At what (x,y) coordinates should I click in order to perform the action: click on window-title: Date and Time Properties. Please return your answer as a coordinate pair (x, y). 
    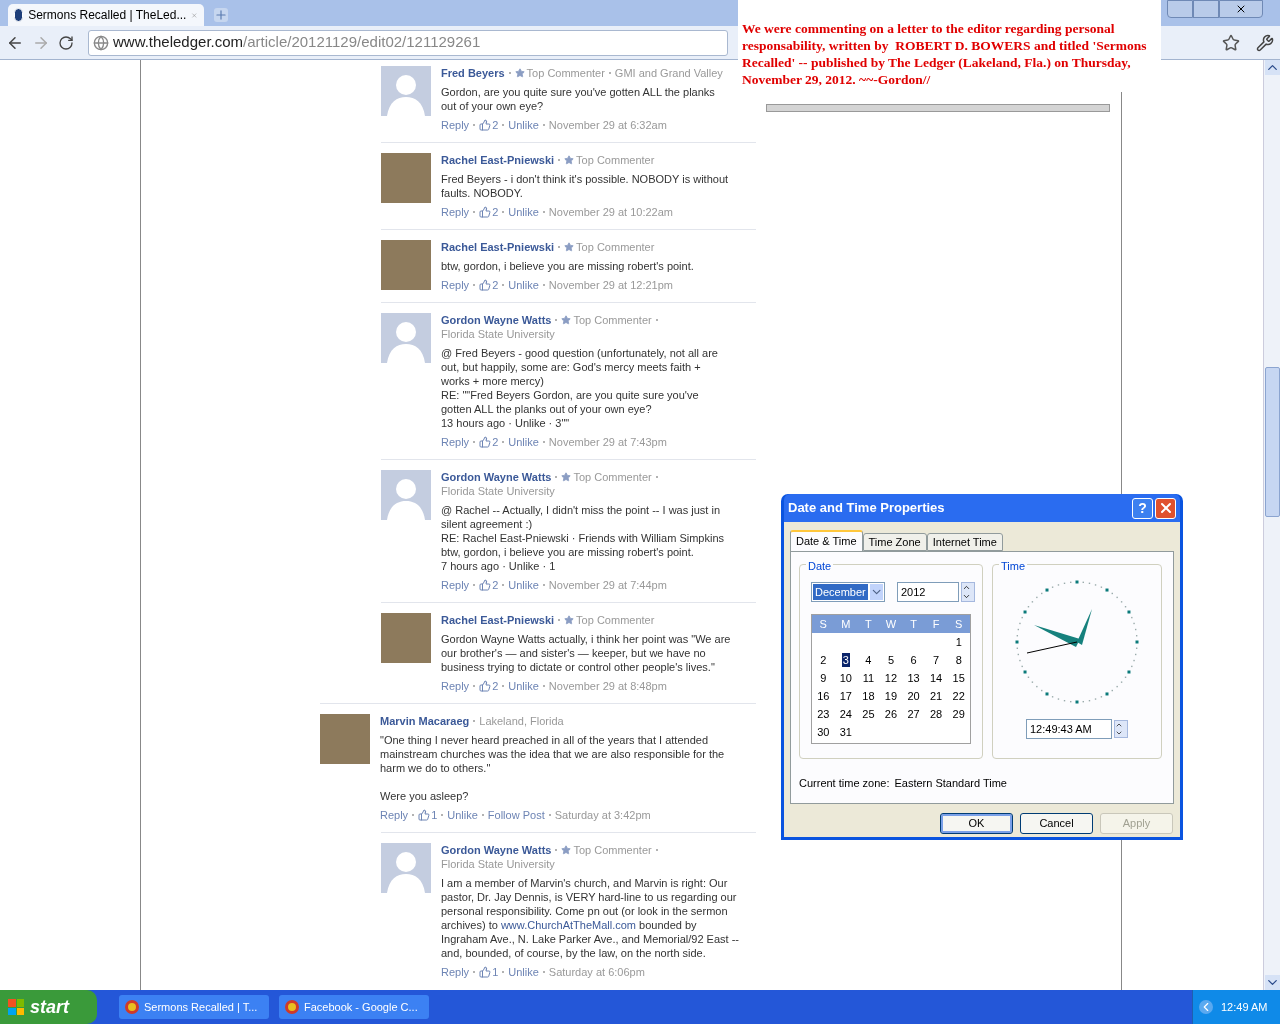
    Looking at the image, I should click on (867, 508).